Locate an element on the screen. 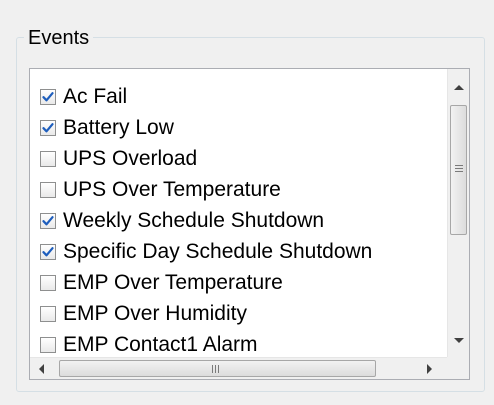 This screenshot has width=494, height=405. horizontal-scrollbar is located at coordinates (239, 368).